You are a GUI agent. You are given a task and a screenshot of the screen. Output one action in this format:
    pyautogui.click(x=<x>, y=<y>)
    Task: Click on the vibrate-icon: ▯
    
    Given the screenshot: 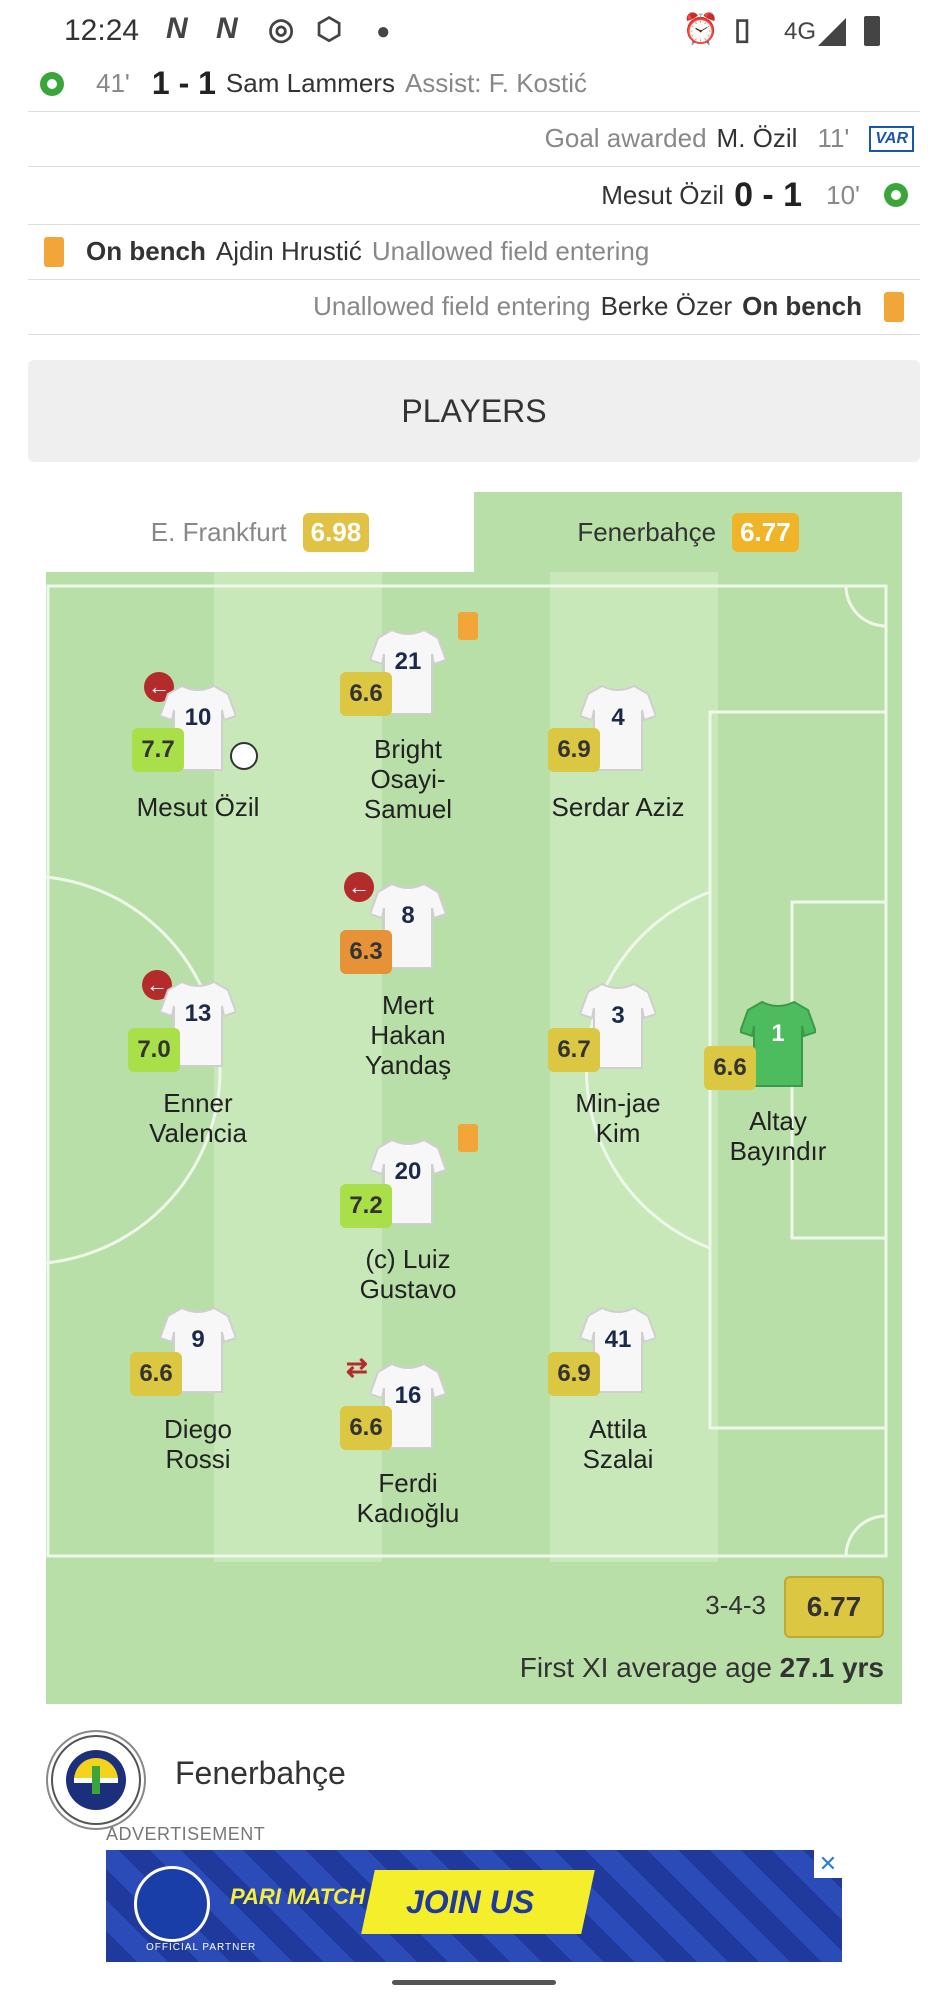 What is the action you would take?
    pyautogui.click(x=742, y=29)
    